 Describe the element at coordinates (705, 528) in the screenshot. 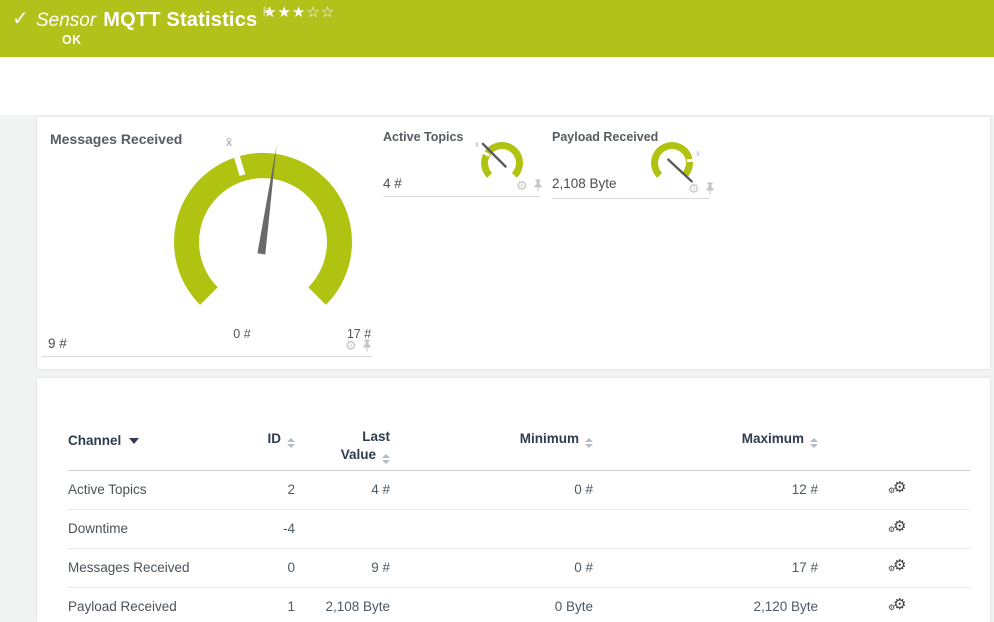

I see `channel-maximum` at that location.